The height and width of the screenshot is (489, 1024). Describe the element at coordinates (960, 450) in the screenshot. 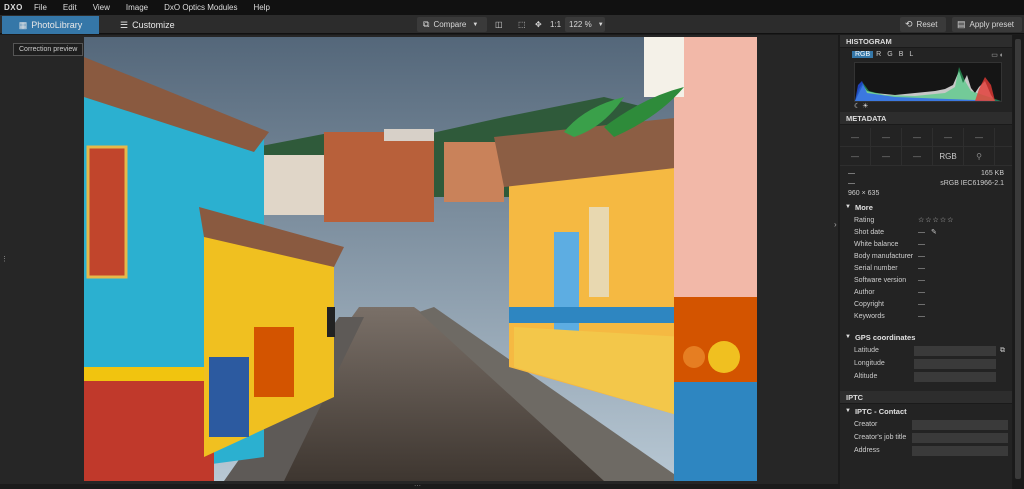

I see `address-field` at that location.